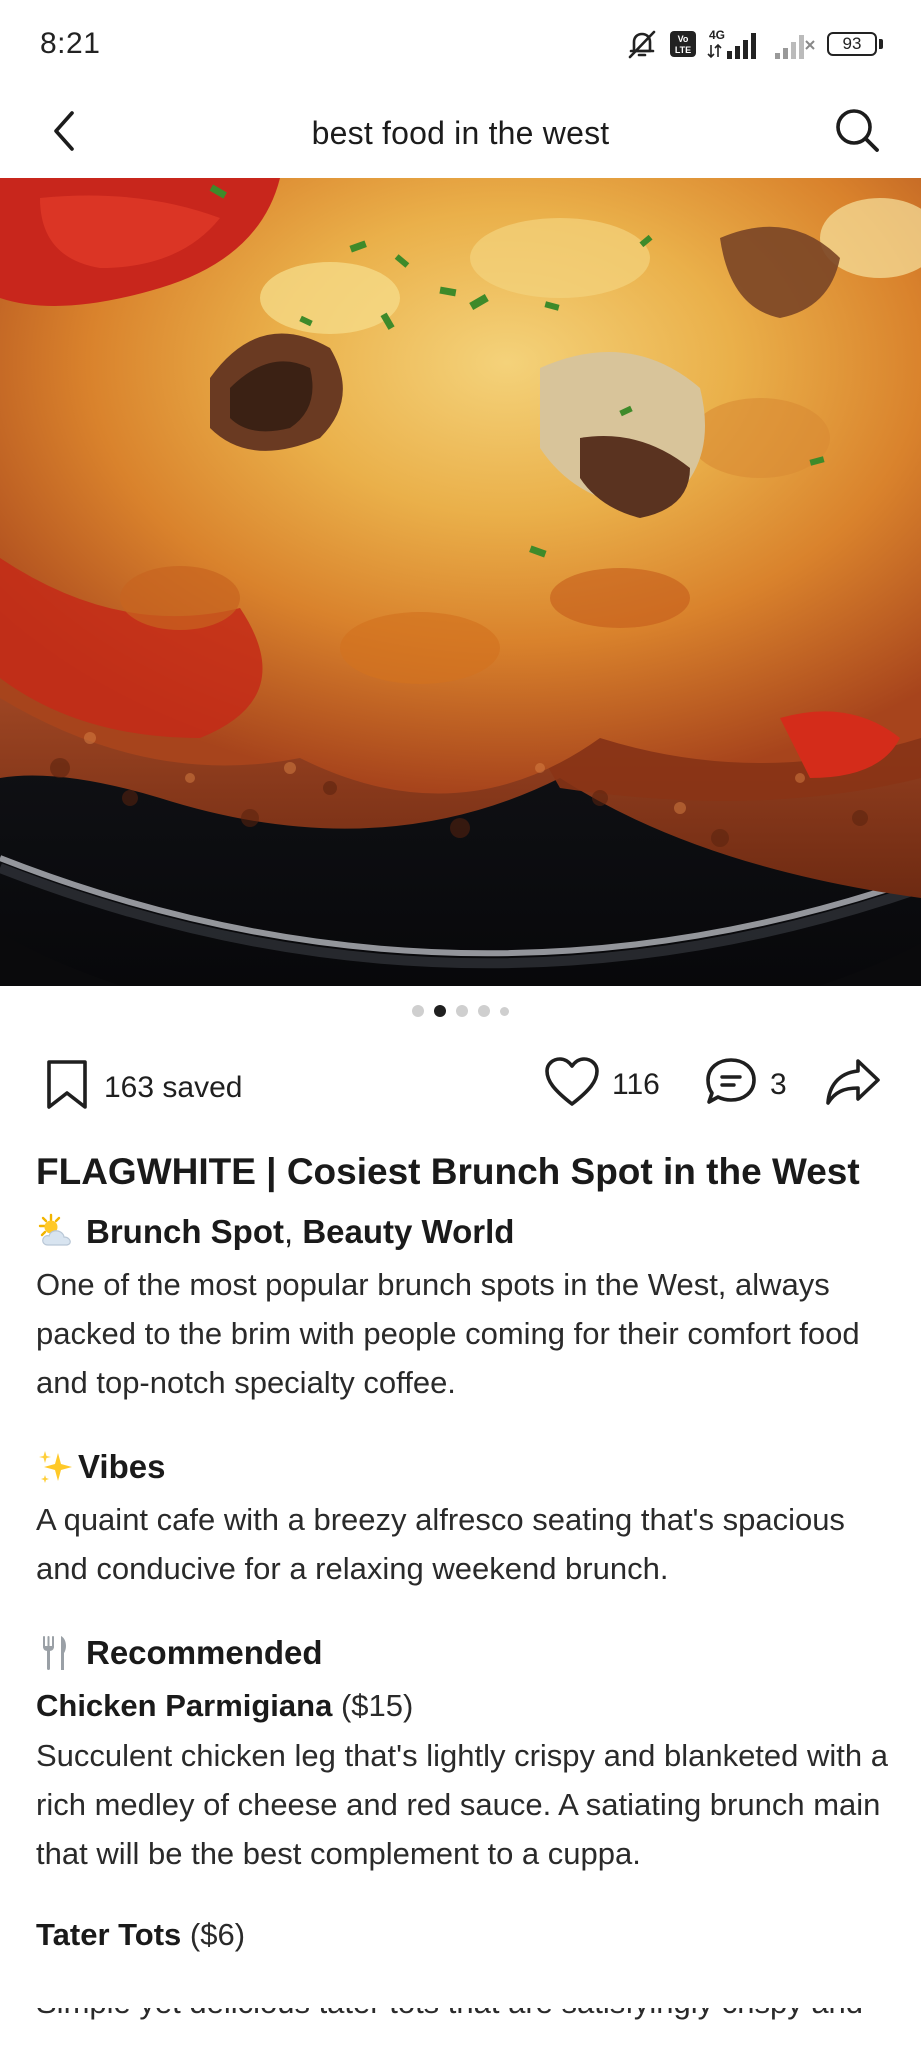  I want to click on menu-item-title: Chicken Parmigiana ($15), so click(466, 1706).